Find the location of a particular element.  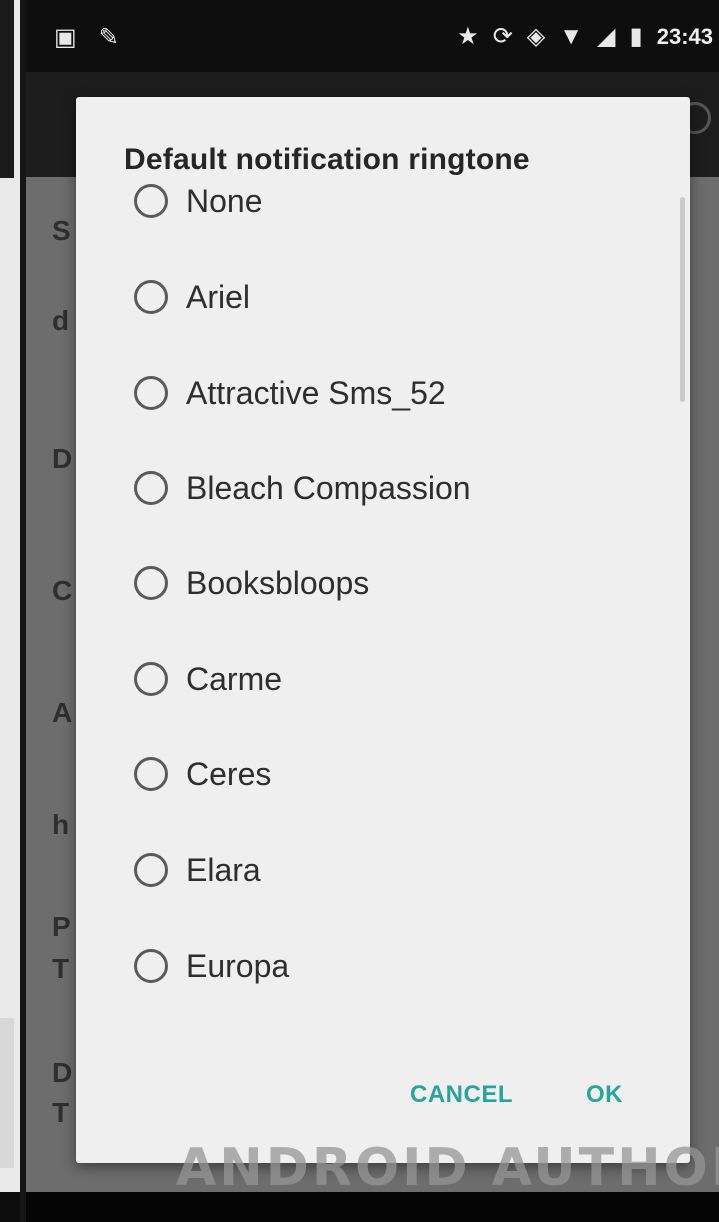

option-label: Booksbloops is located at coordinates (278, 582).